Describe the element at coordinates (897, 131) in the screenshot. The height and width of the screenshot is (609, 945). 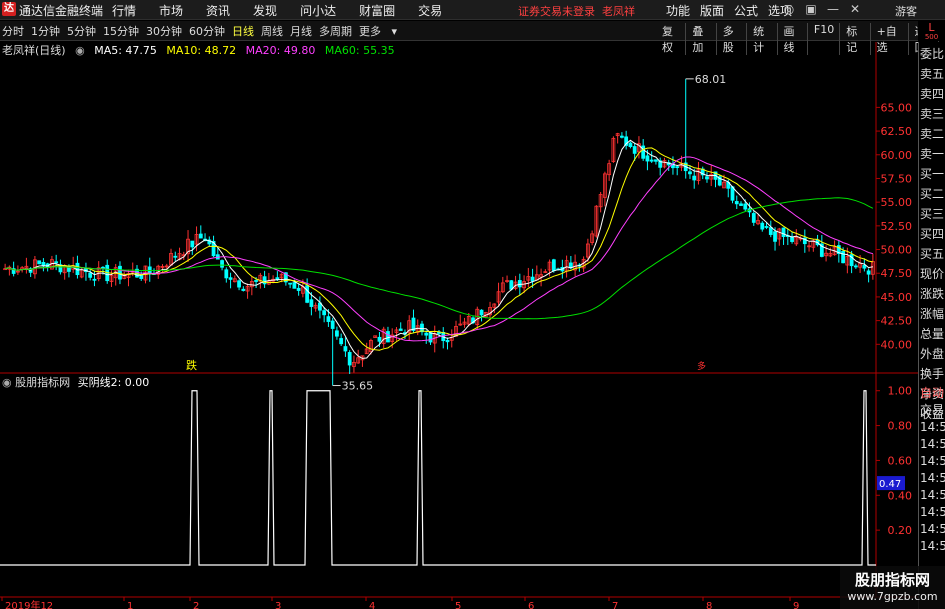
I see `price-tick-label: 62.50` at that location.